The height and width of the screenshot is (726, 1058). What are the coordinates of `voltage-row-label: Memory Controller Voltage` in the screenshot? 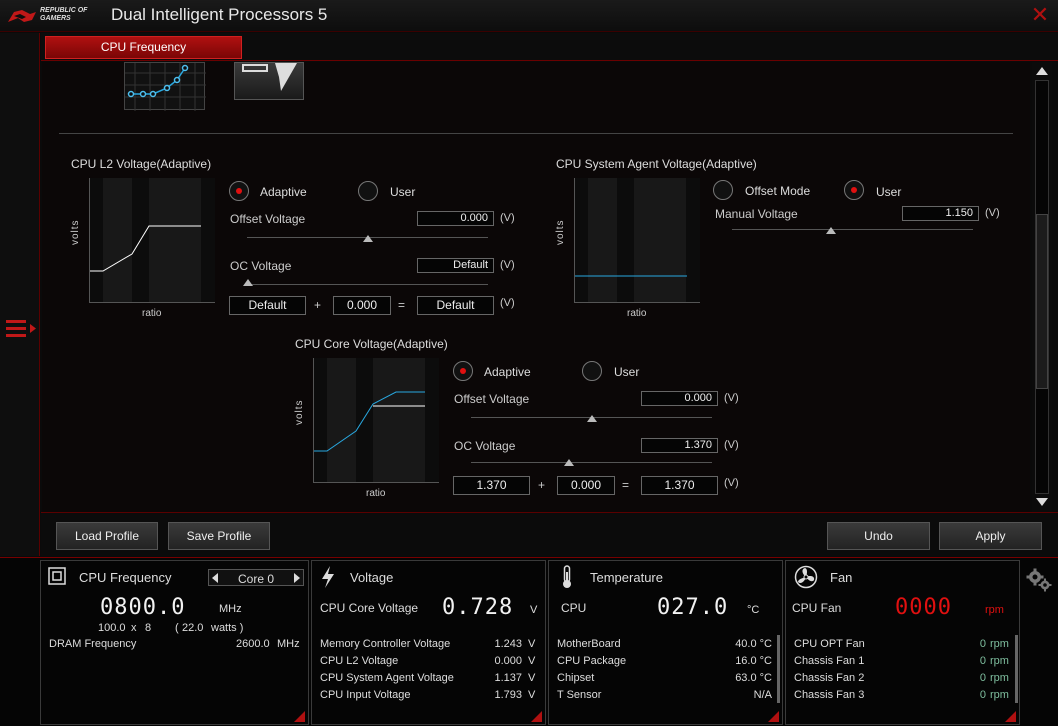 It's located at (385, 644).